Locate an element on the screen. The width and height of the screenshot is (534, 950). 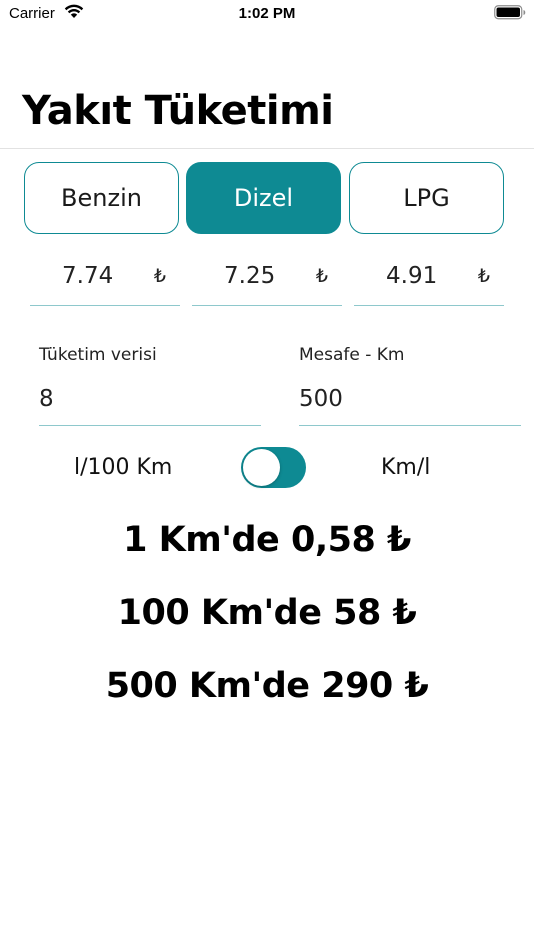
status-bar: Carrier 1:02 PM is located at coordinates (267, 15).